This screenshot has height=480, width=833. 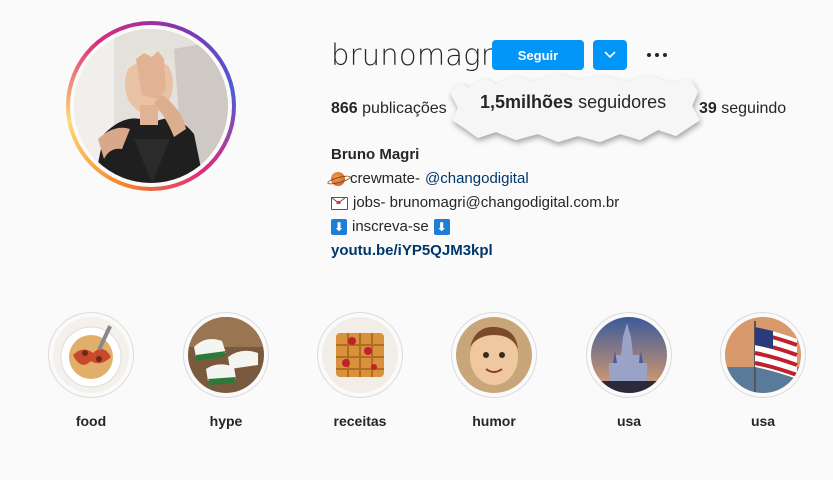 I want to click on more-options-button, so click(x=657, y=55).